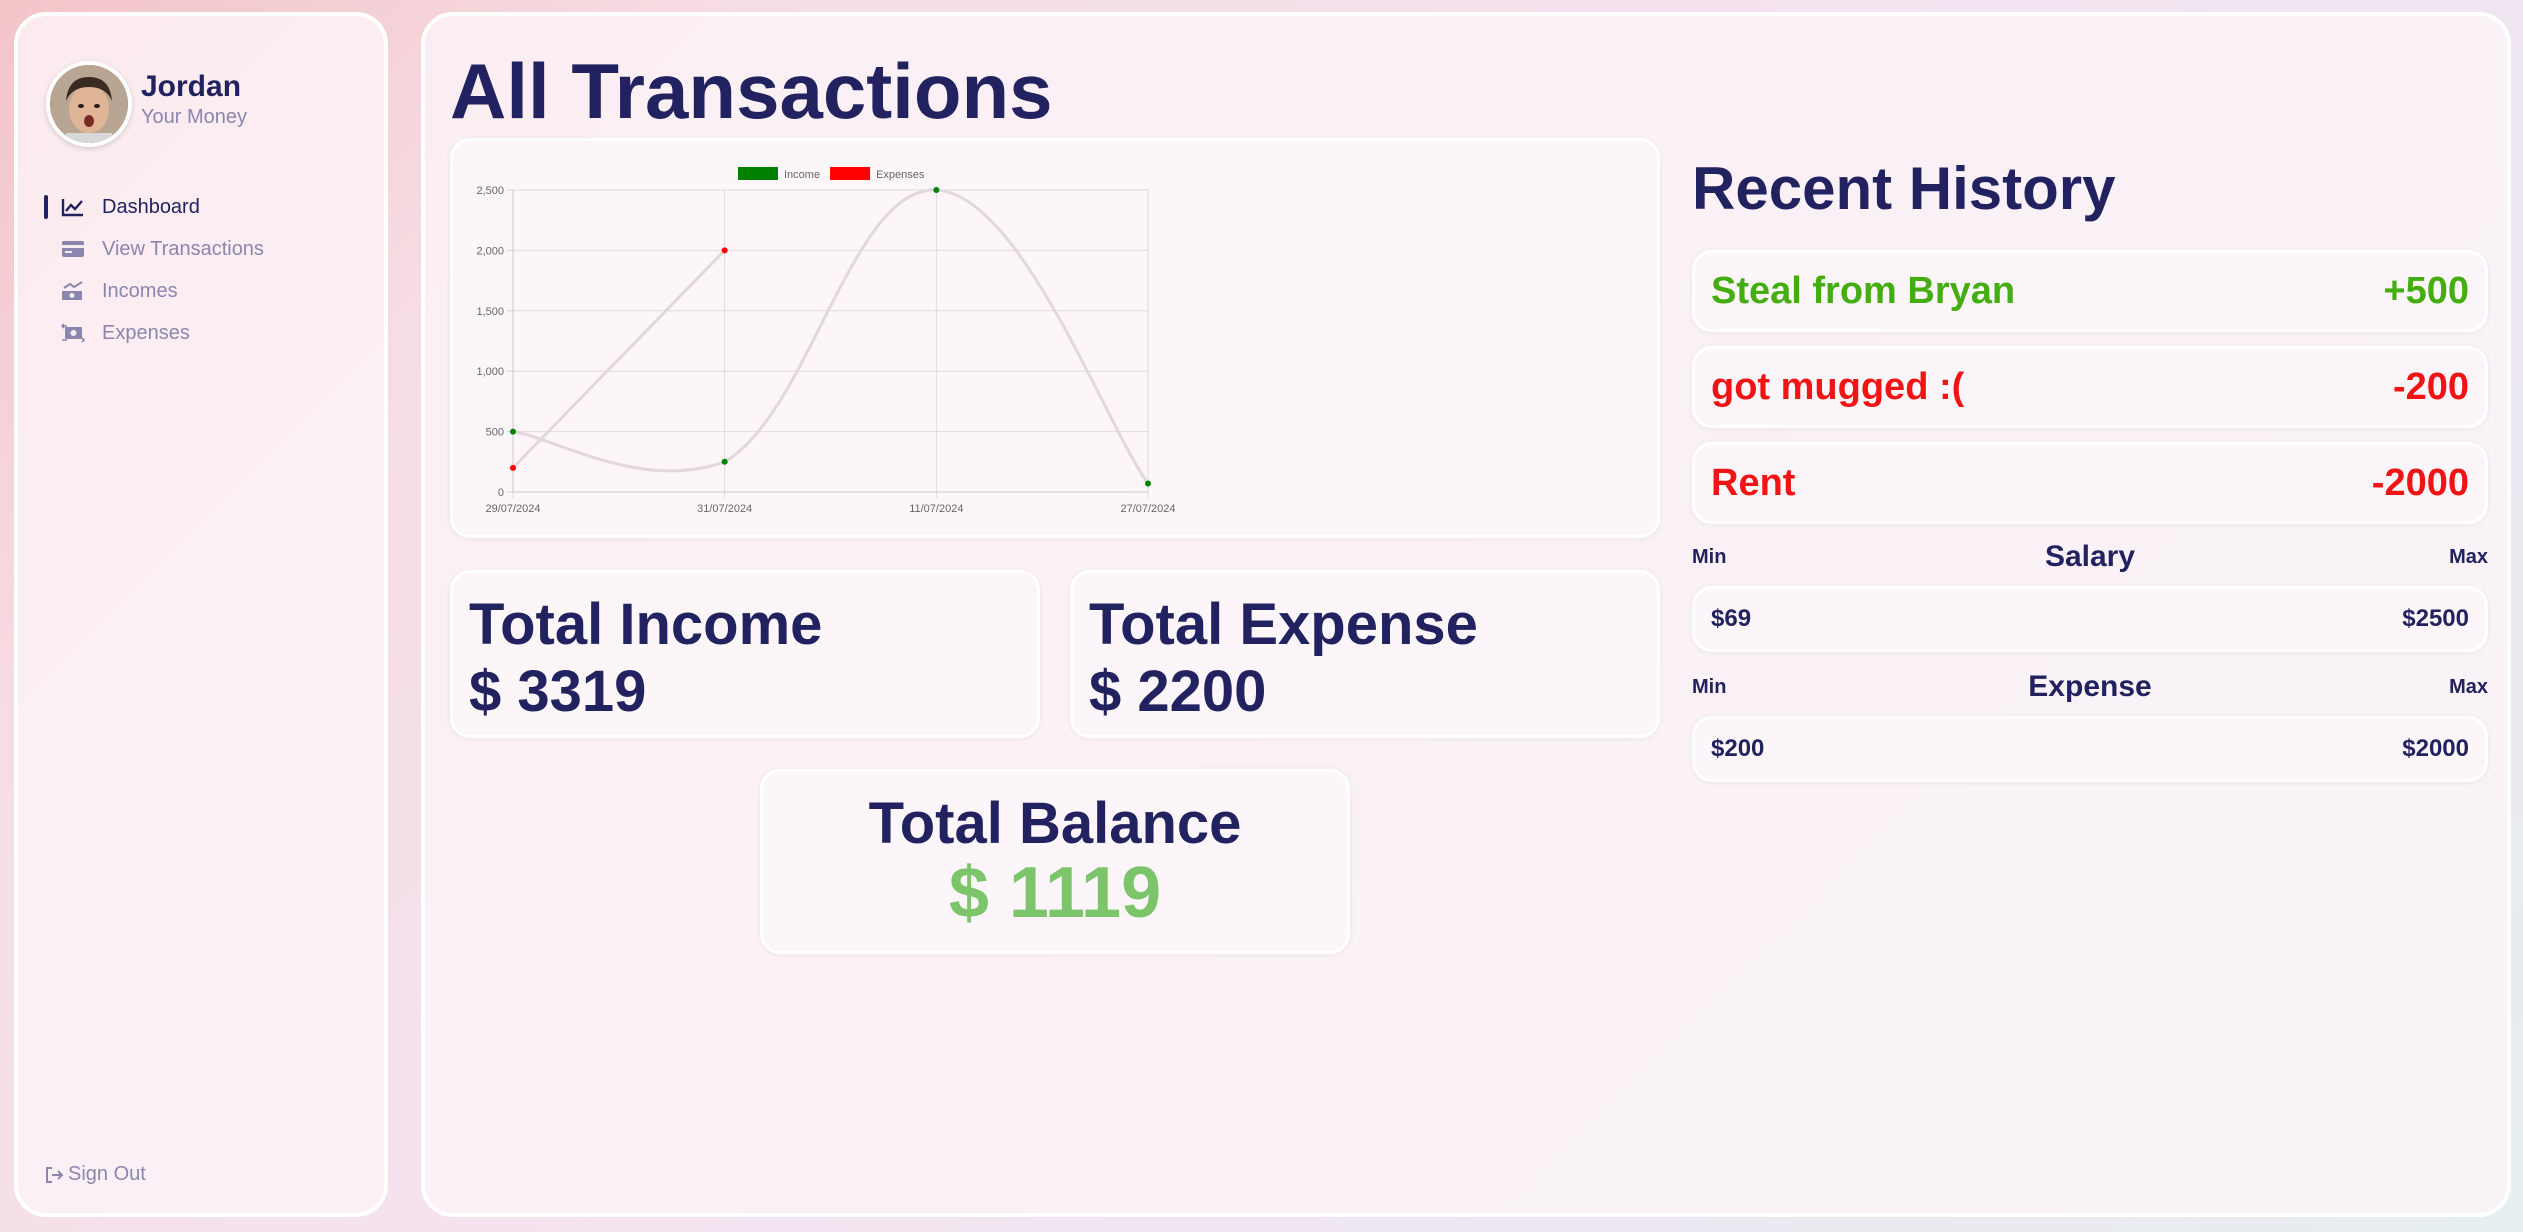  Describe the element at coordinates (201, 207) in the screenshot. I see `sidebar-item-dashboard: Dashboard` at that location.